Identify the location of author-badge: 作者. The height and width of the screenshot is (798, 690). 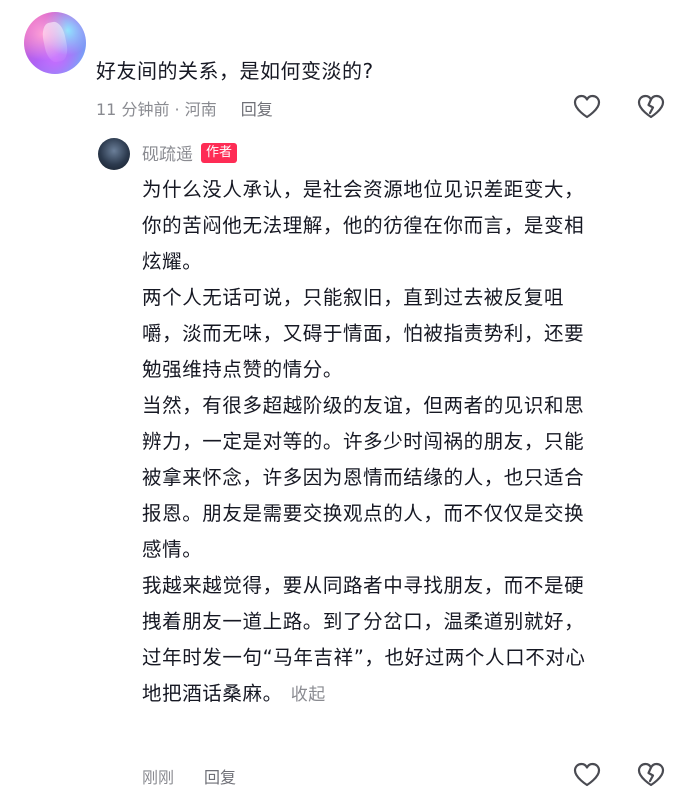
(219, 152).